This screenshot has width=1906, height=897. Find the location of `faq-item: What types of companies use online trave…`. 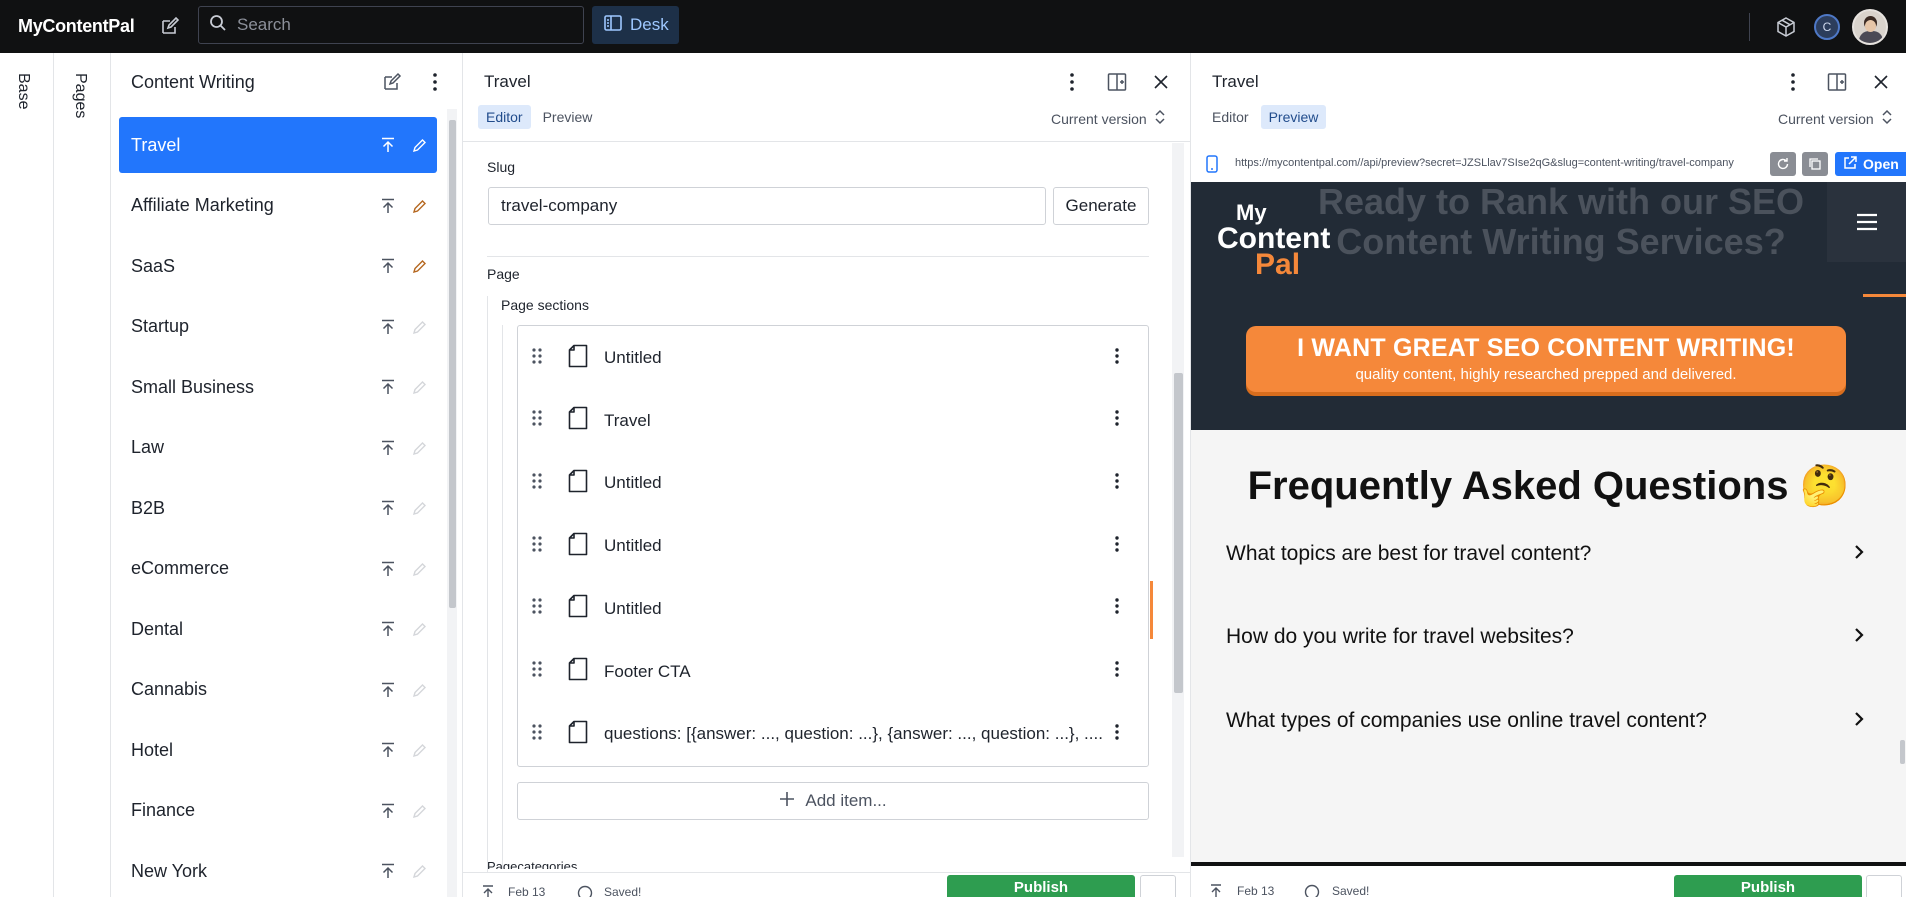

faq-item: What types of companies use online trave… is located at coordinates (1551, 721).